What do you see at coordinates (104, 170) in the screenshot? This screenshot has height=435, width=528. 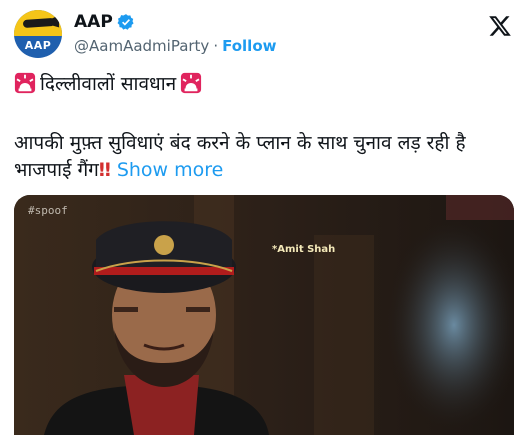 I see `double-exclamation-icon: ‼` at bounding box center [104, 170].